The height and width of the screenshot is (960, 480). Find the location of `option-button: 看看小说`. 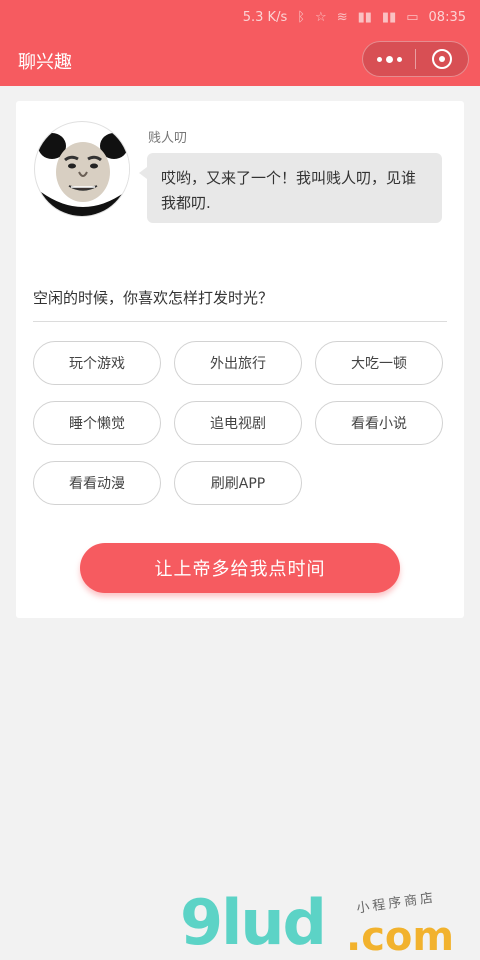

option-button: 看看小说 is located at coordinates (379, 423).